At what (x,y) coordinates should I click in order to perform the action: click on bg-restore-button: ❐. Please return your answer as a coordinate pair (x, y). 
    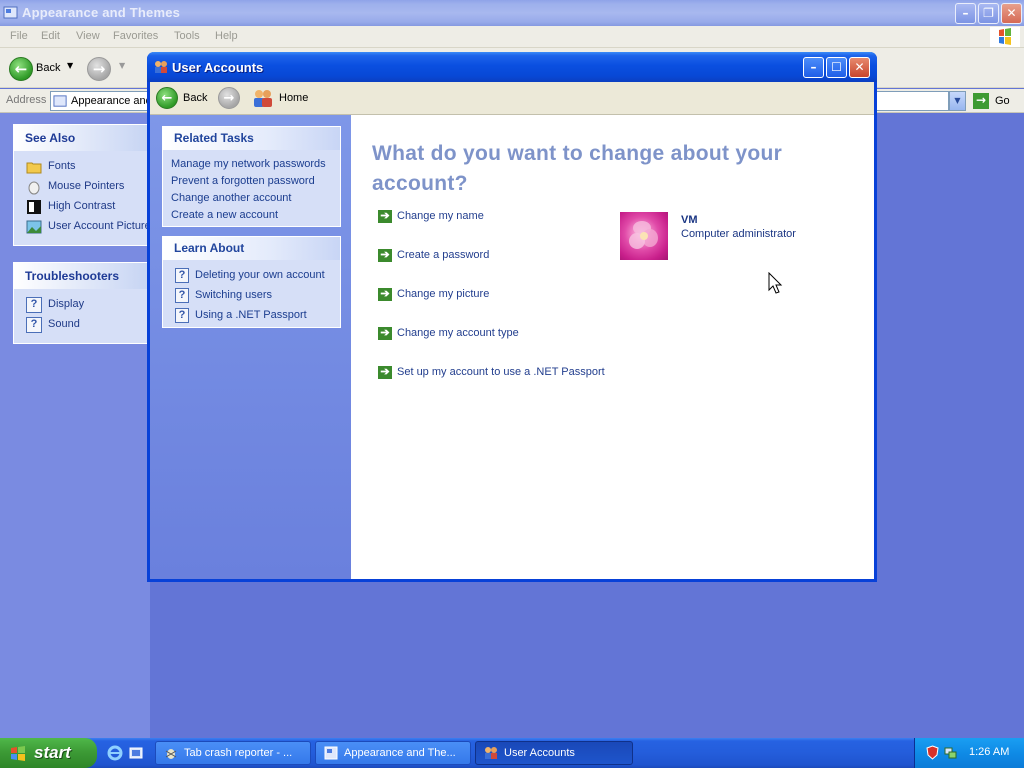
    Looking at the image, I should click on (988, 13).